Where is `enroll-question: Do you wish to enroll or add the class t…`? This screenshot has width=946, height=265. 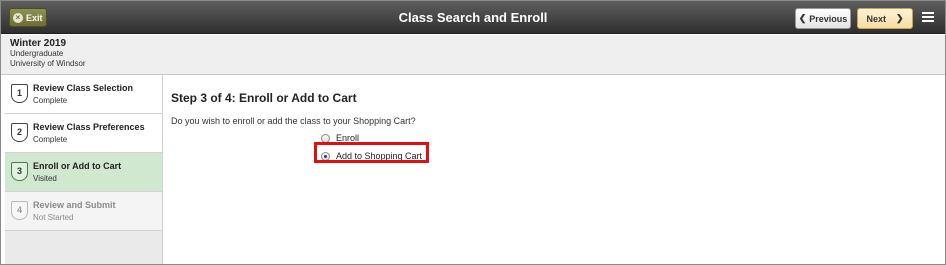
enroll-question: Do you wish to enroll or add the class t… is located at coordinates (293, 121).